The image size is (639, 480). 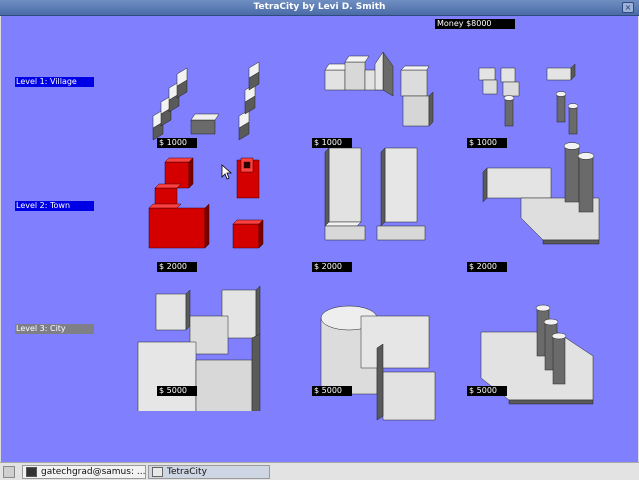 What do you see at coordinates (54, 82) in the screenshot?
I see `level-1-label: Level 1: Village` at bounding box center [54, 82].